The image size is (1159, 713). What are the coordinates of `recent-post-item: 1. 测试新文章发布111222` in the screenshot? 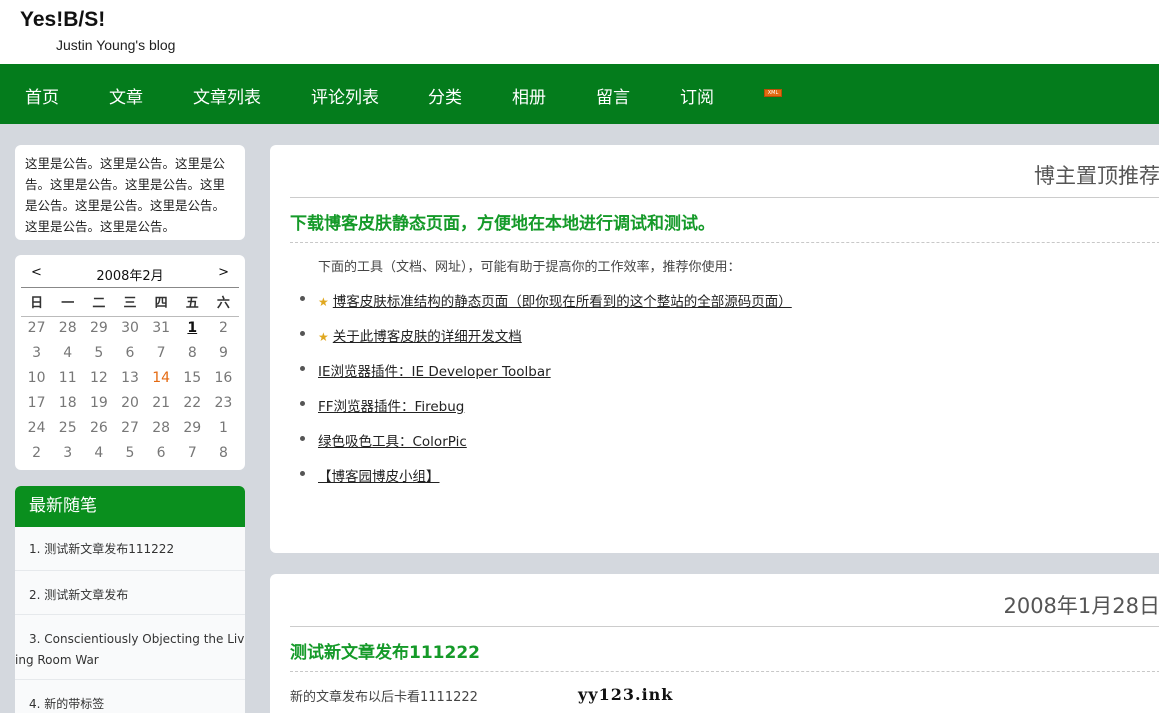 It's located at (130, 549).